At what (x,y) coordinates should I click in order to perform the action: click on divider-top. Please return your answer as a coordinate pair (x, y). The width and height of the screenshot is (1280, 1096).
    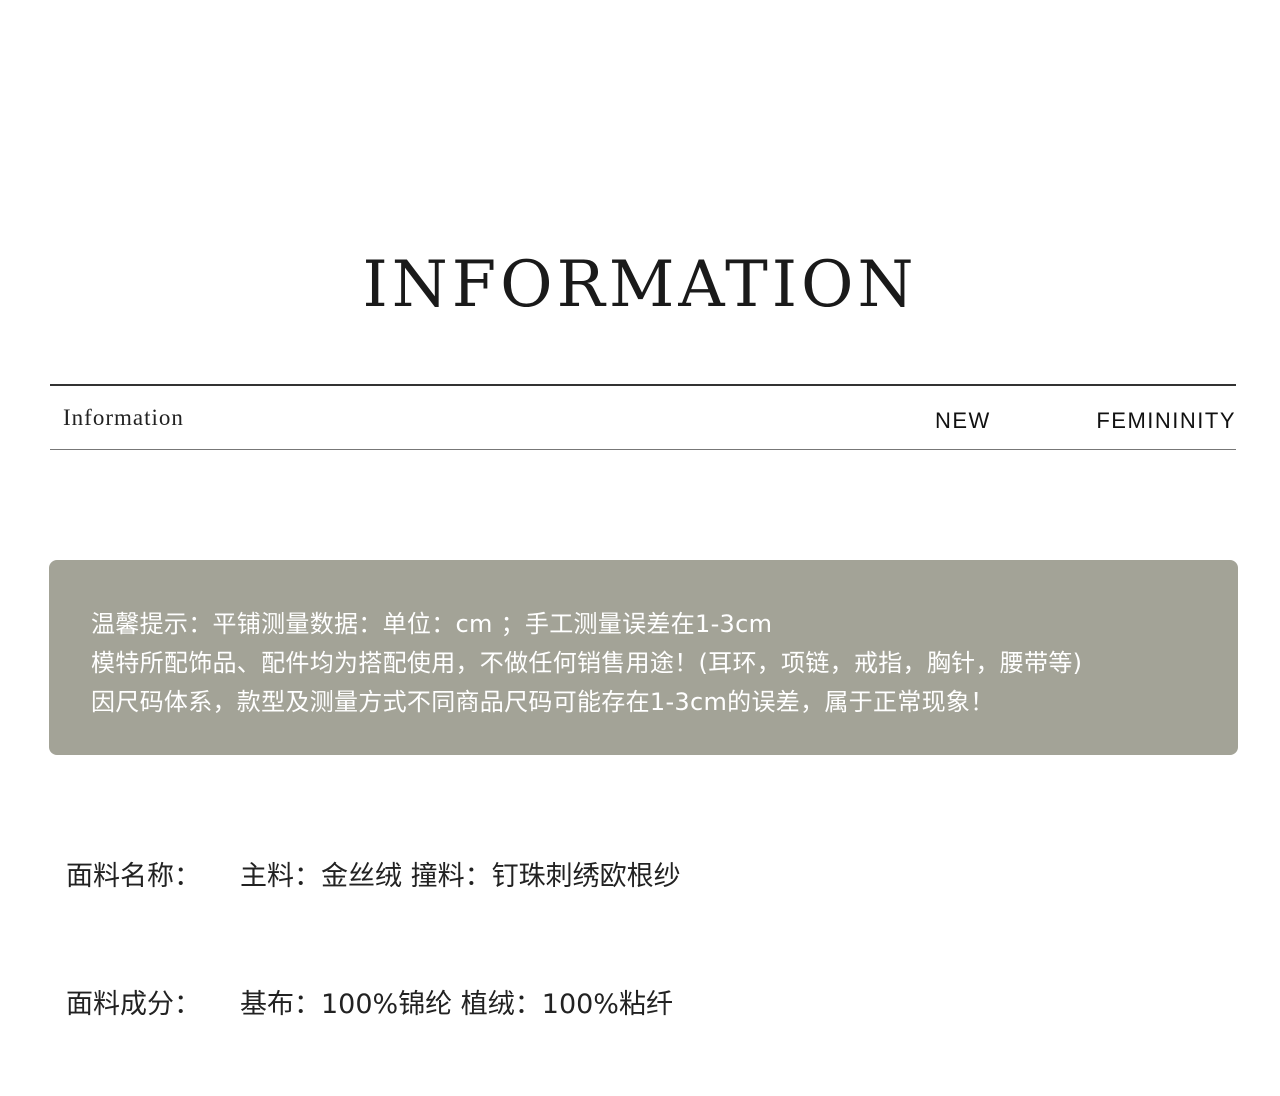
    Looking at the image, I should click on (643, 385).